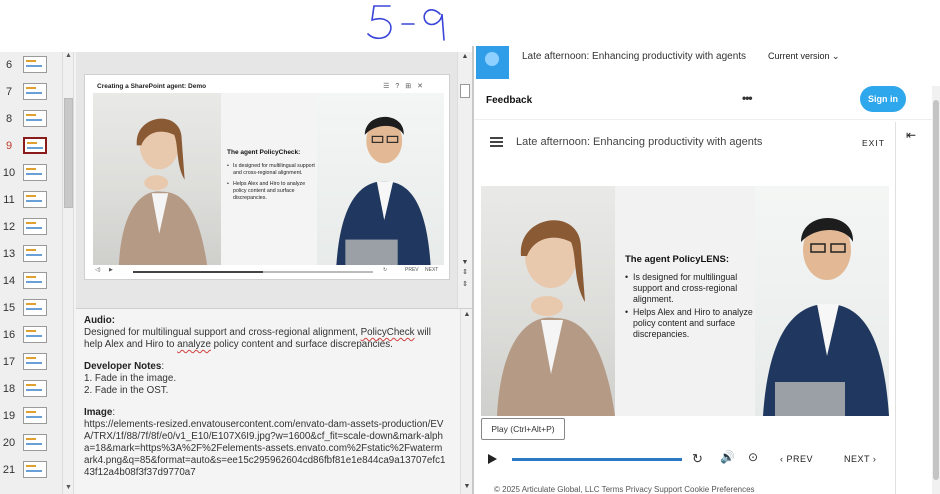 The image size is (940, 494). I want to click on slide-toolbar-icons: ☰?⊞✕, so click(406, 86).